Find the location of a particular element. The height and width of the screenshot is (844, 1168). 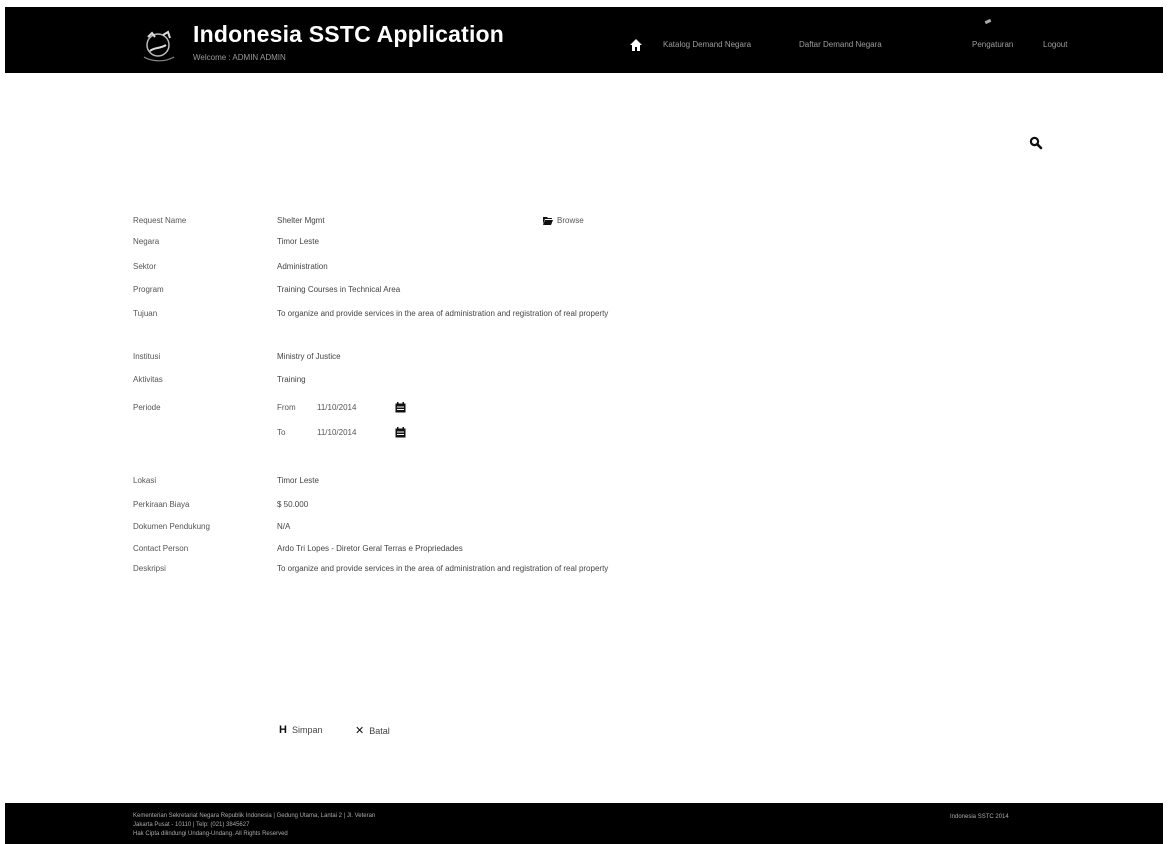

welcome-text: Welcome : ADMIN ADMIN is located at coordinates (239, 57).